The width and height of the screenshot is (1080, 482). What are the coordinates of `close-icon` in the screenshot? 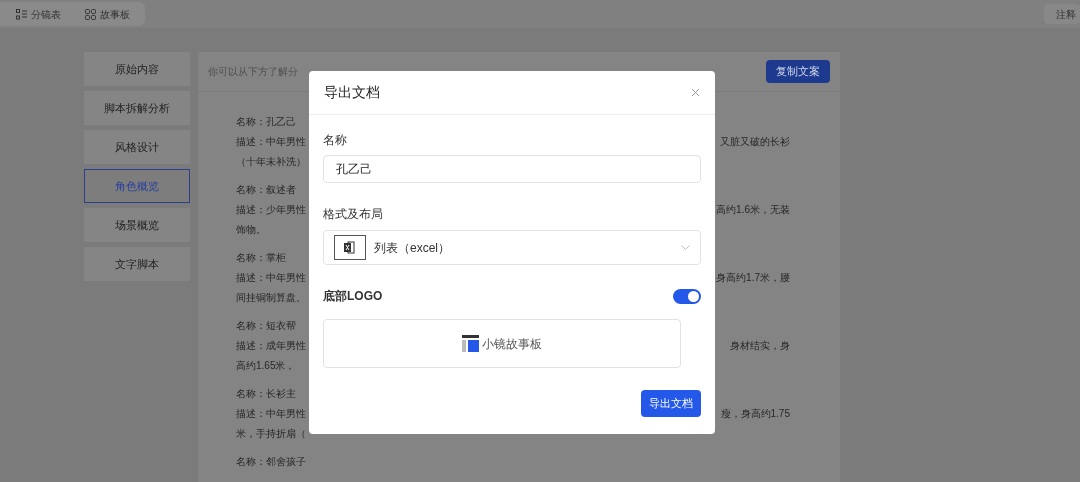 It's located at (695, 92).